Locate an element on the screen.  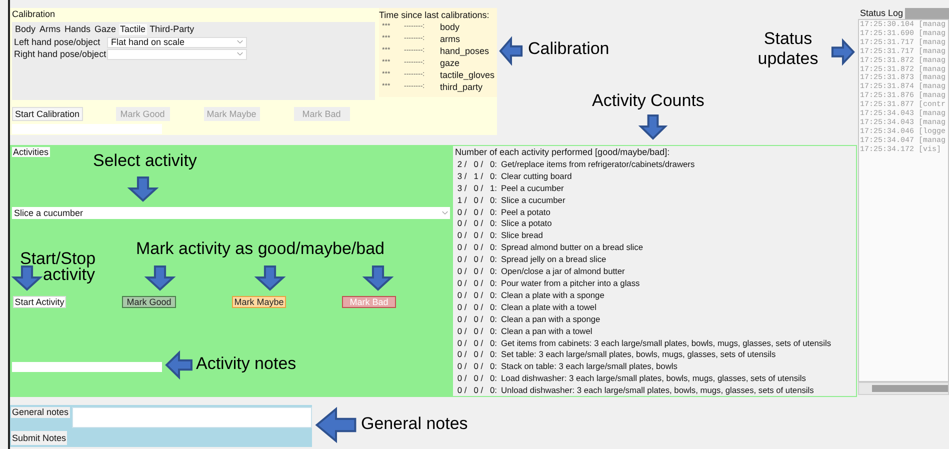
right-arrow is located at coordinates (843, 52).